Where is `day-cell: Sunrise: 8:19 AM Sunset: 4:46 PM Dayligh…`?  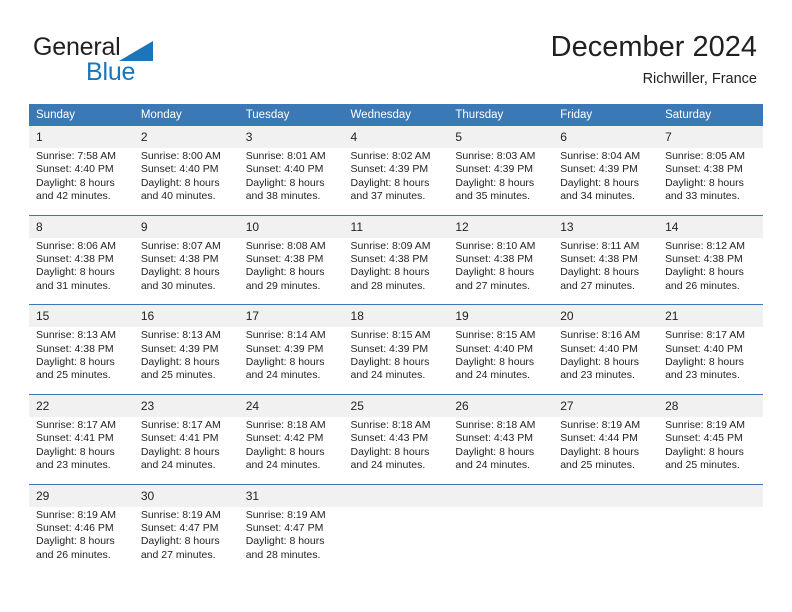
day-cell: Sunrise: 8:19 AM Sunset: 4:46 PM Dayligh… is located at coordinates (81, 540).